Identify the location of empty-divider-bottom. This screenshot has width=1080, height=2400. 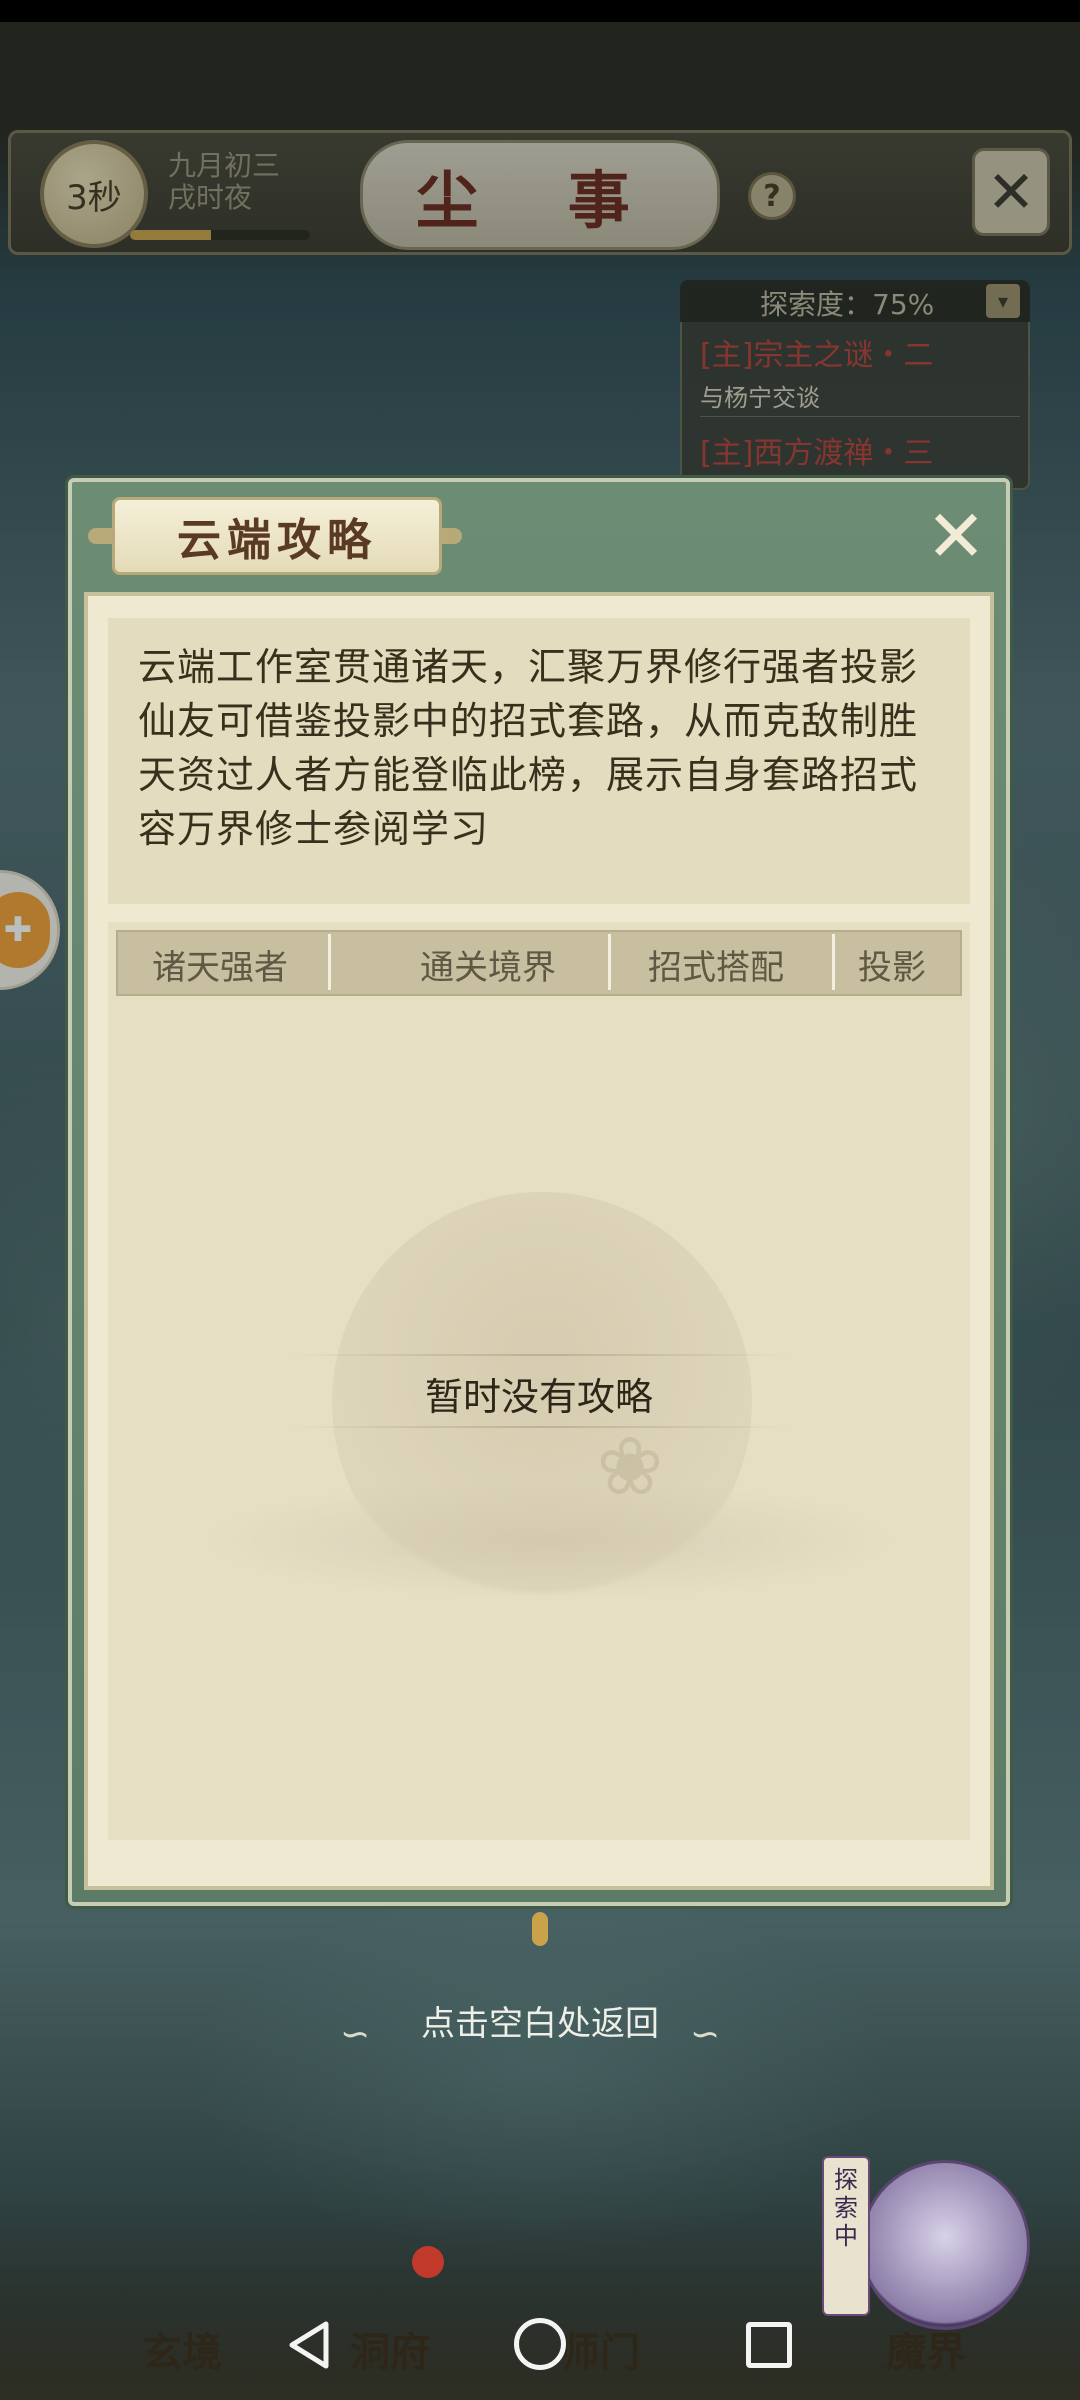
(540, 1427).